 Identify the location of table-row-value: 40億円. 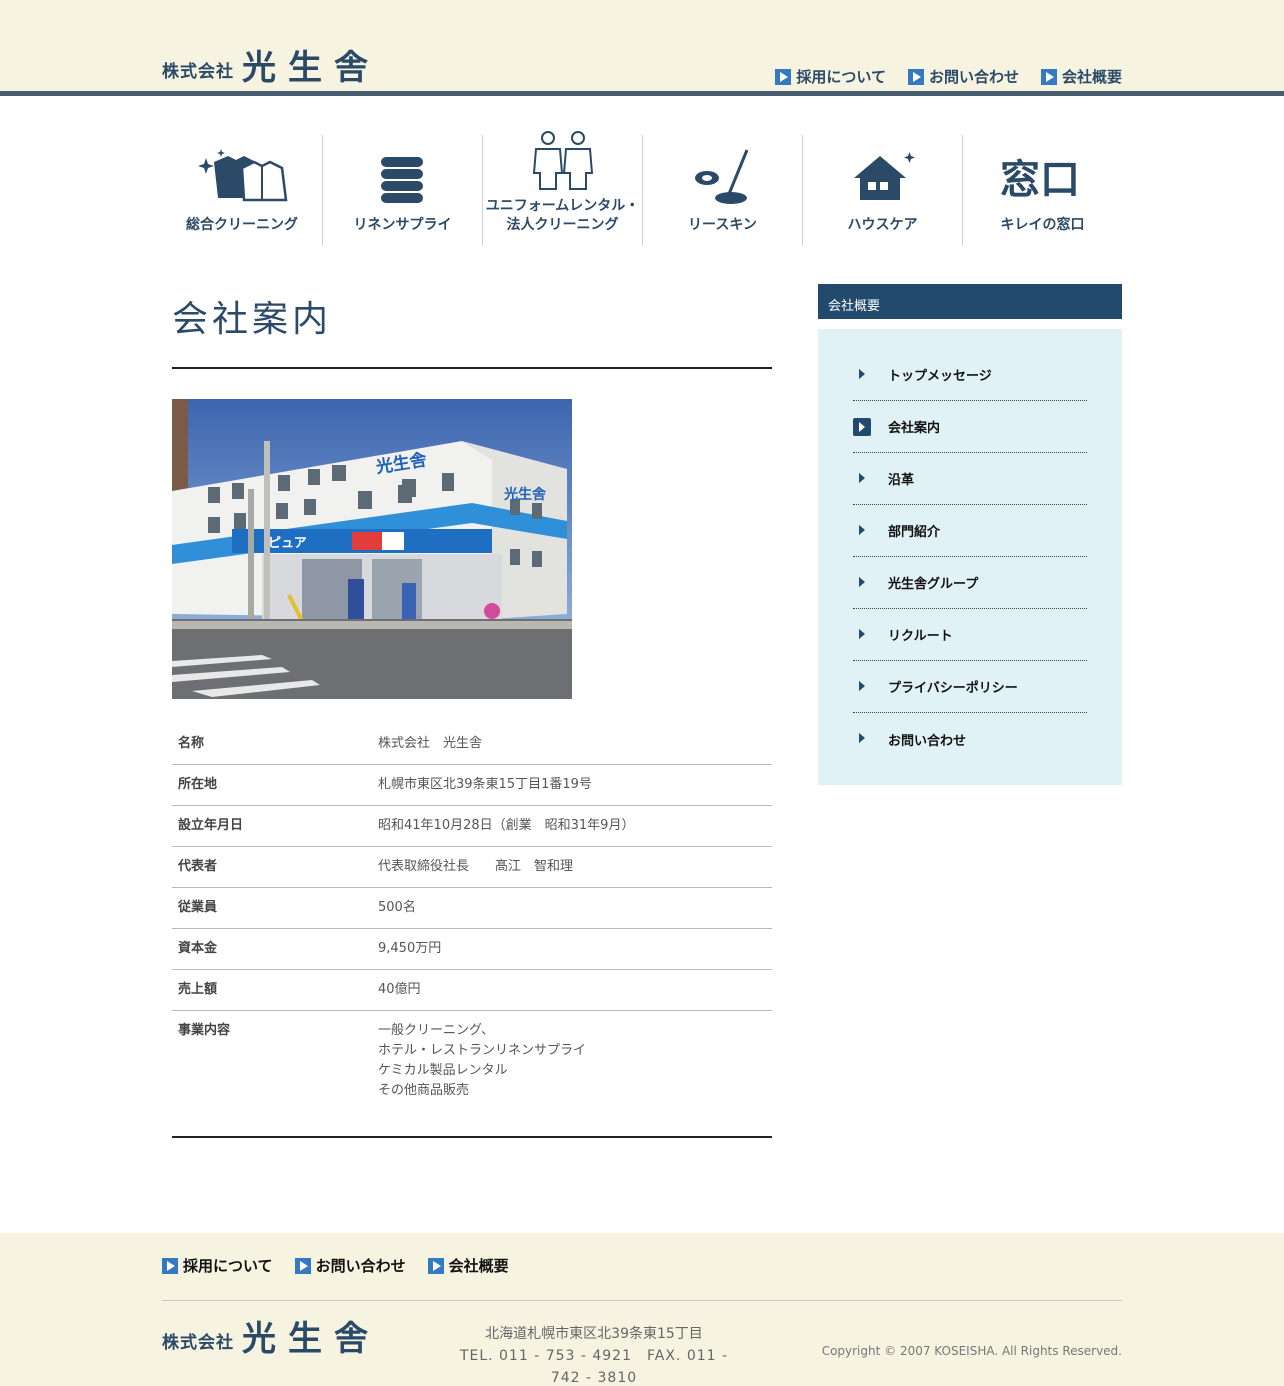
(399, 989).